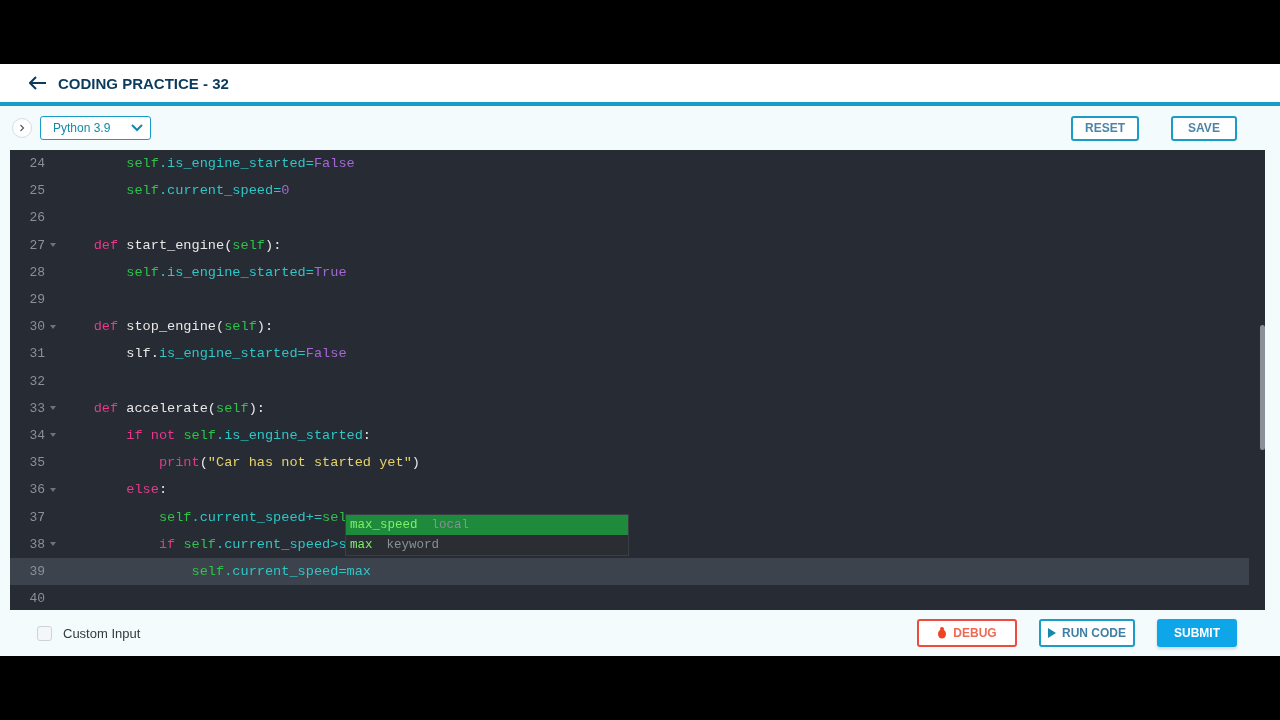 The image size is (1280, 720). I want to click on code-text: self.is_engine_started=False, so click(240, 164).